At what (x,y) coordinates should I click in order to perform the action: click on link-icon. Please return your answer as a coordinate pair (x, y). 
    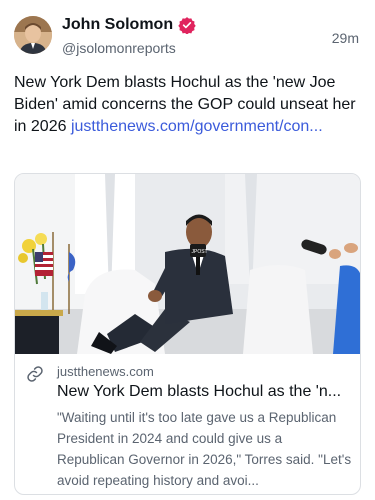
    Looking at the image, I should click on (35, 374).